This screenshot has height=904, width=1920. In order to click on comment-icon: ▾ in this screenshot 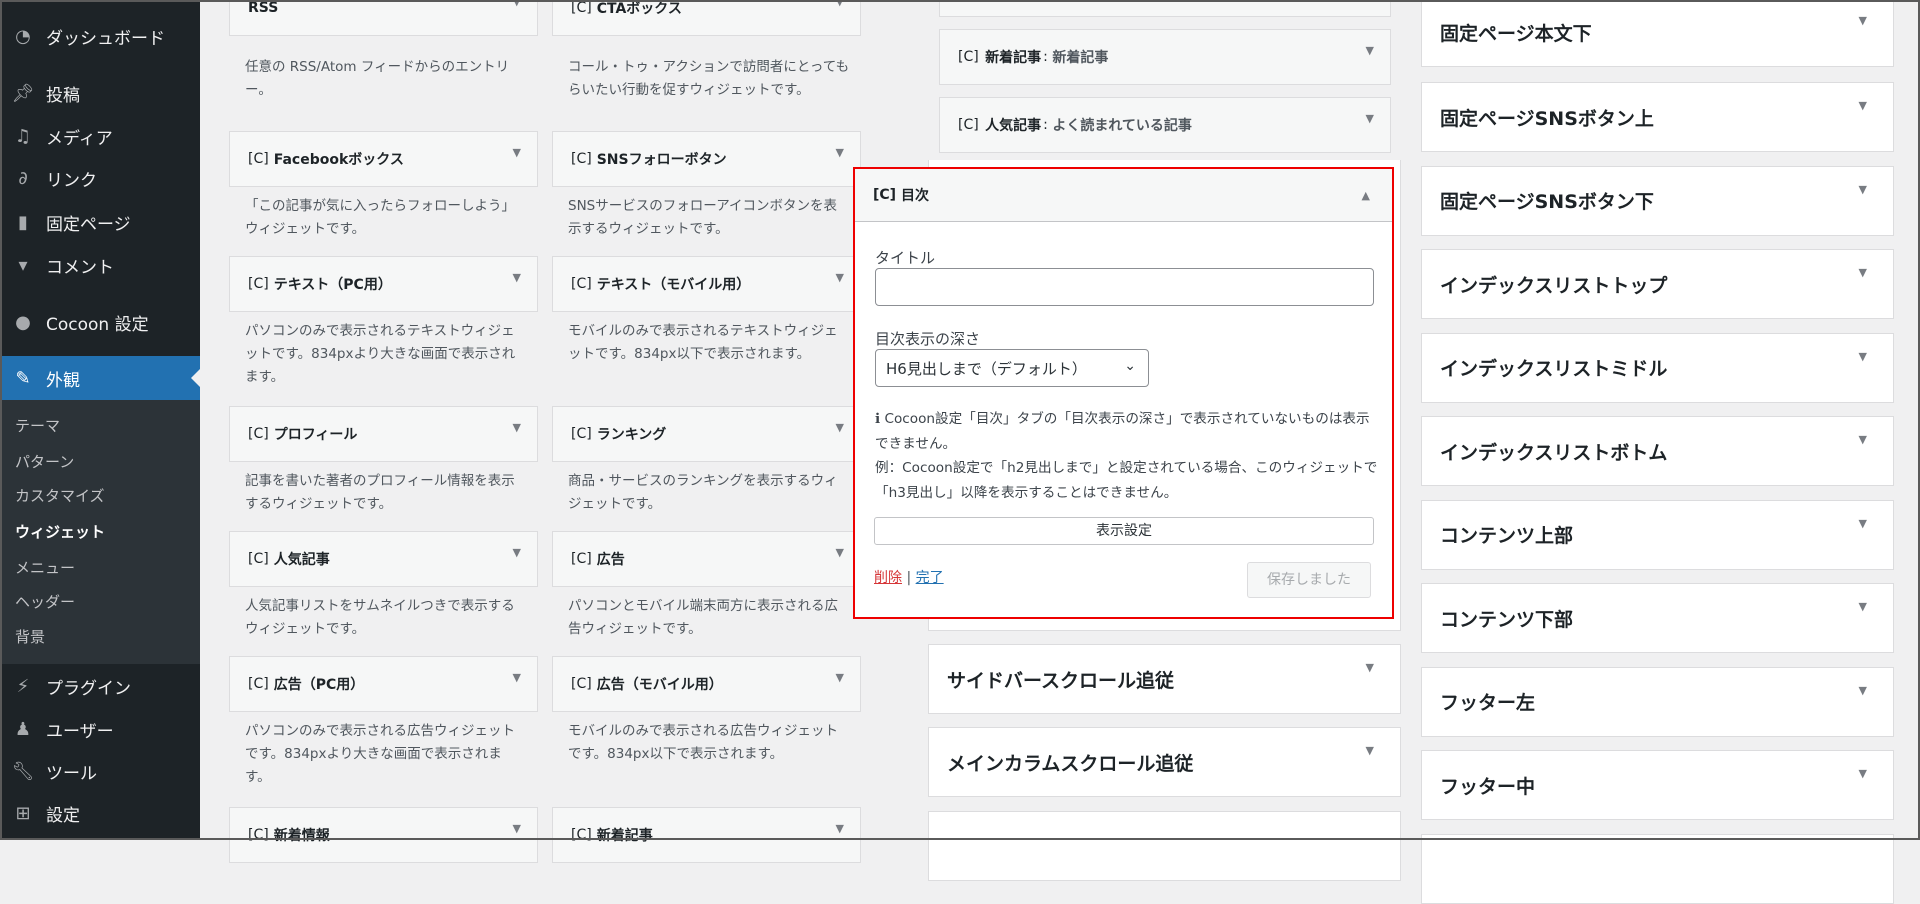, I will do `click(23, 265)`.